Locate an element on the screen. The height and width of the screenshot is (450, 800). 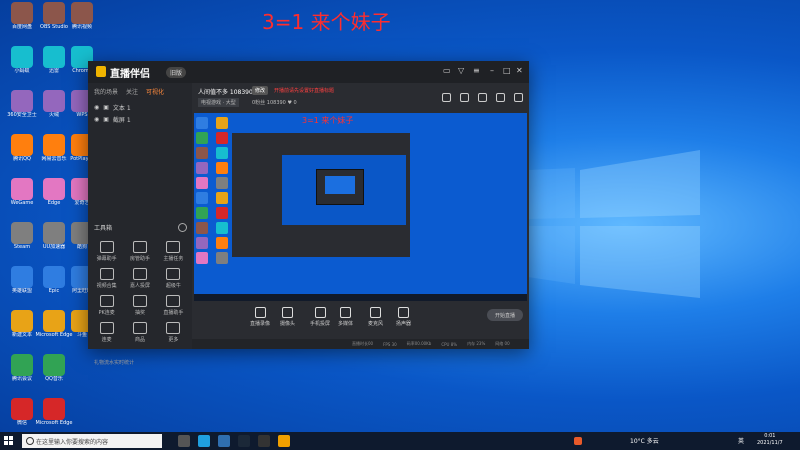
desktop-icon: QQ音乐 is located at coordinates (54, 374).